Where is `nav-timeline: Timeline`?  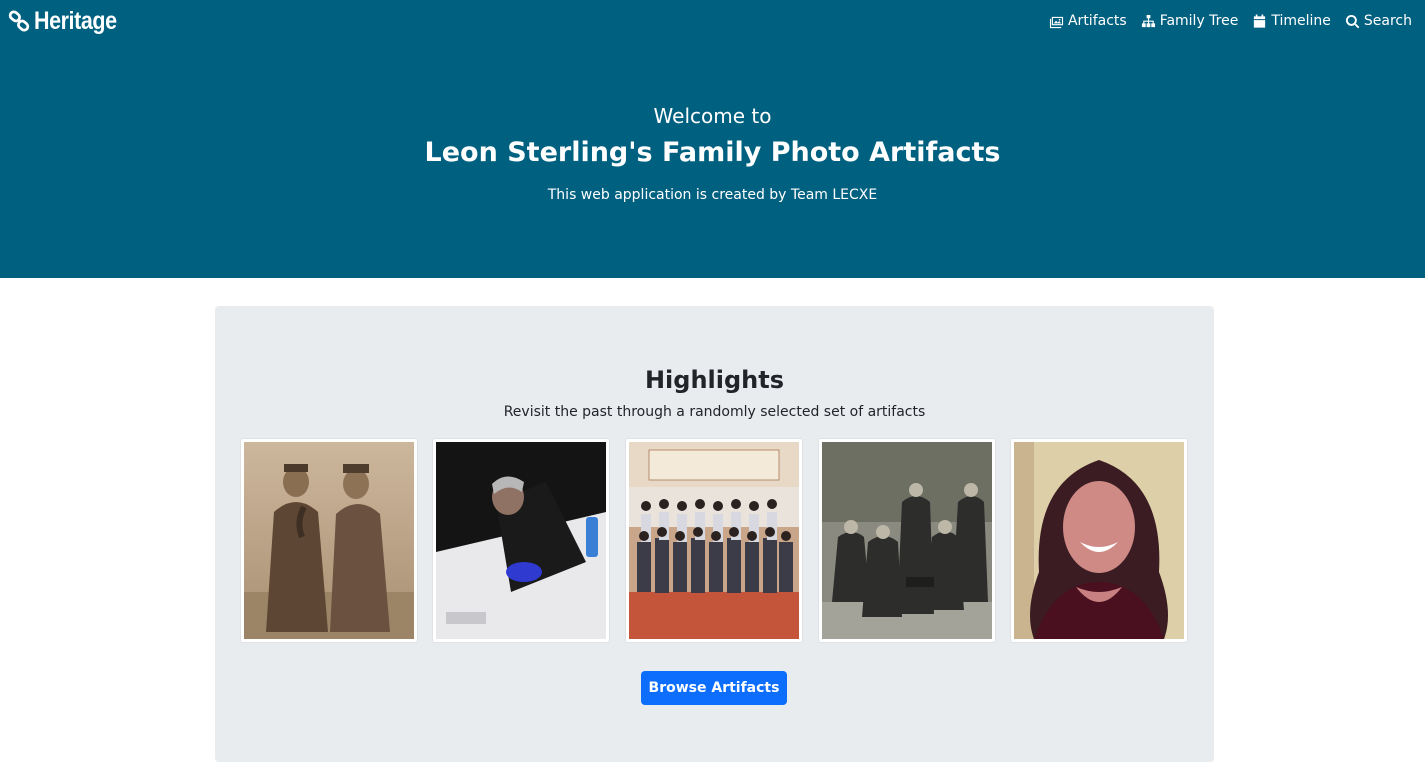
nav-timeline: Timeline is located at coordinates (1291, 21).